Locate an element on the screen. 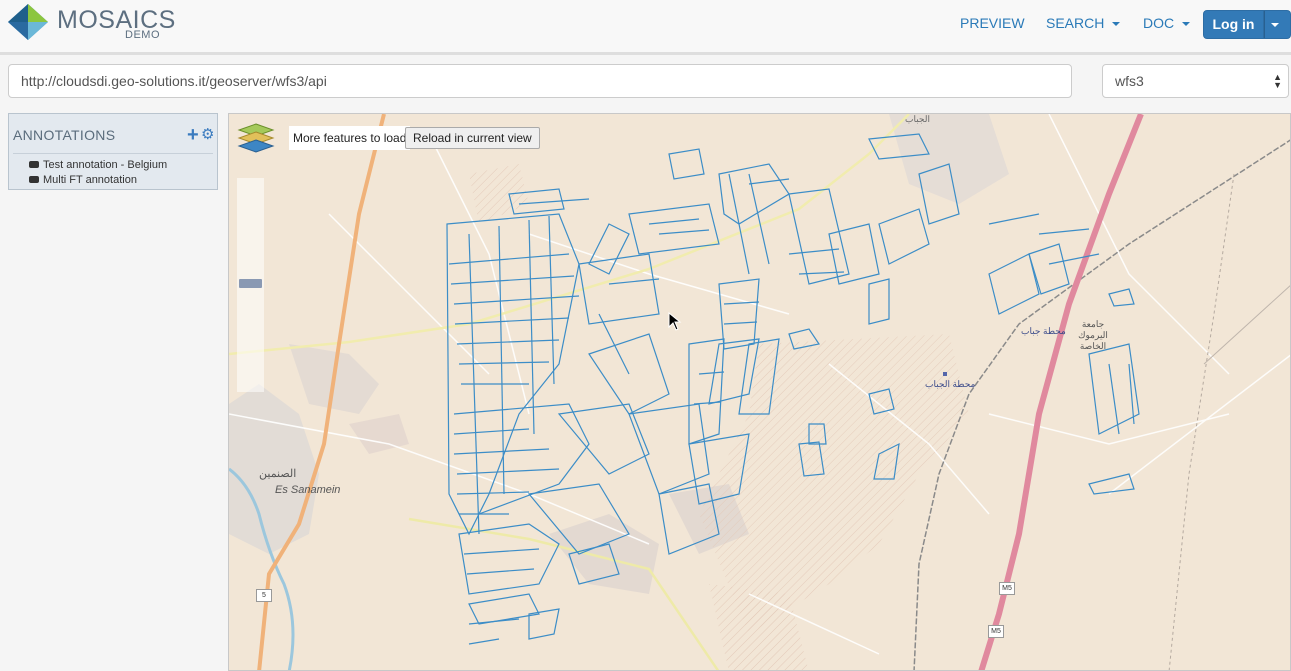 Image resolution: width=1291 pixels, height=671 pixels. add-annotation-icon: + is located at coordinates (193, 135).